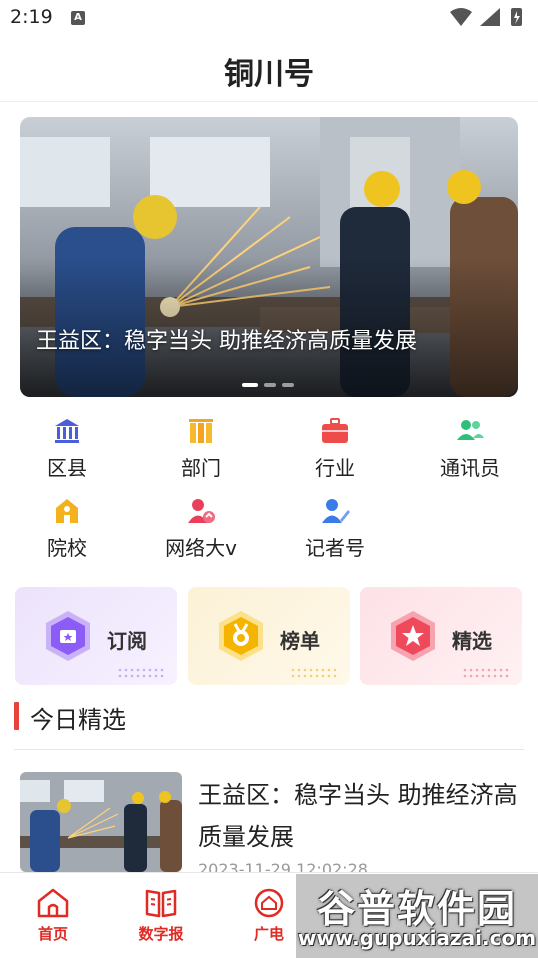 This screenshot has width=538, height=958. I want to click on watermark: 谷普软件园 www.gupuxiazai.com, so click(417, 916).